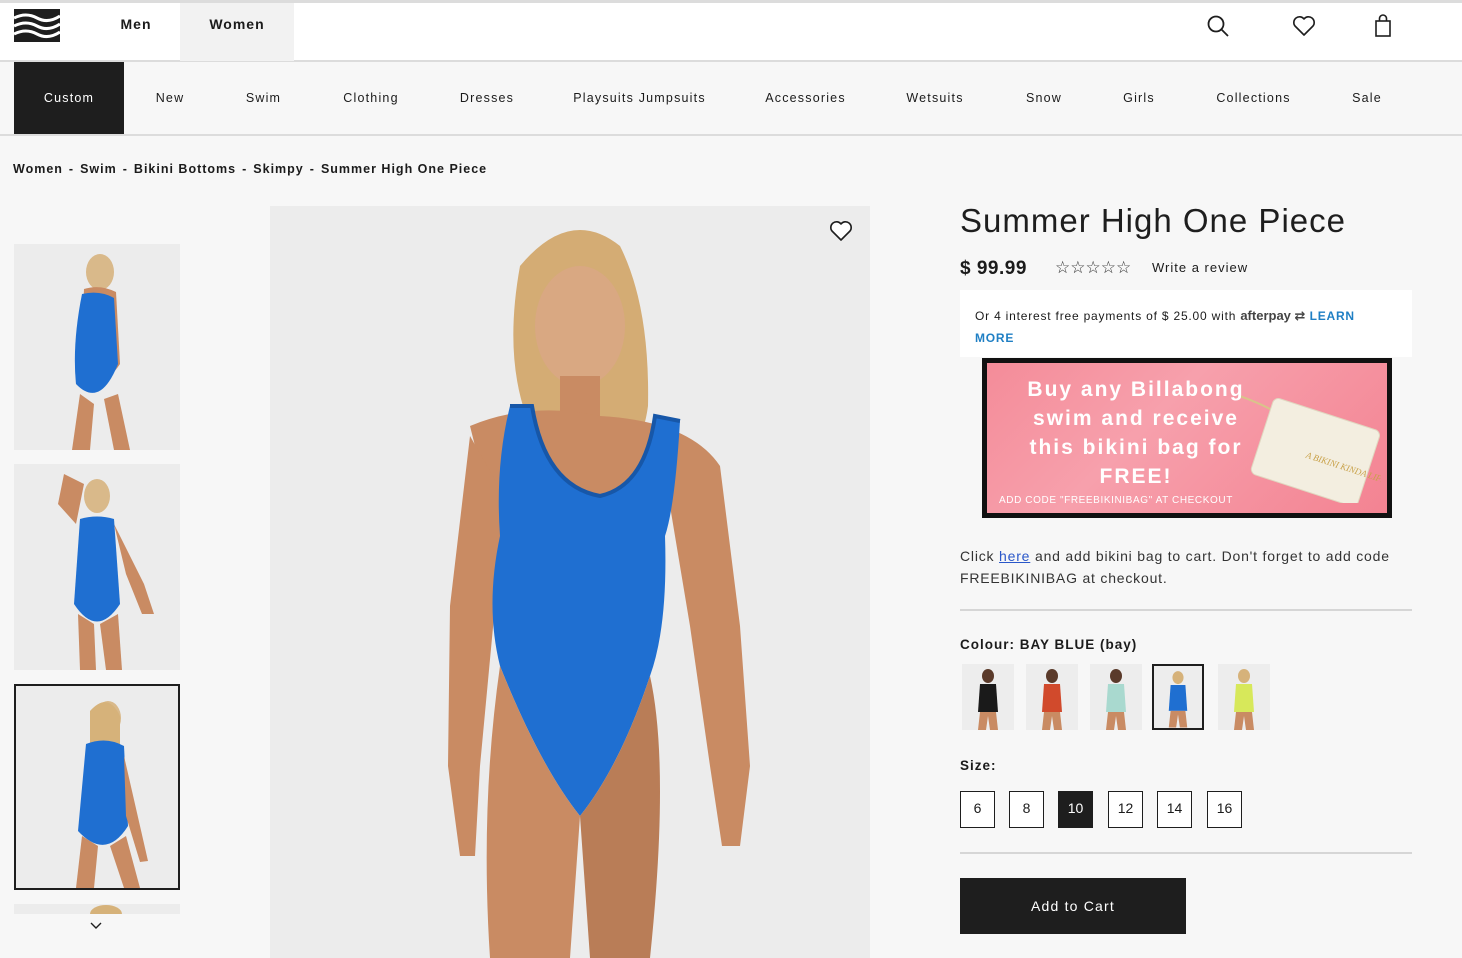 The height and width of the screenshot is (958, 1462). What do you see at coordinates (37, 25) in the screenshot?
I see `billabong-logo` at bounding box center [37, 25].